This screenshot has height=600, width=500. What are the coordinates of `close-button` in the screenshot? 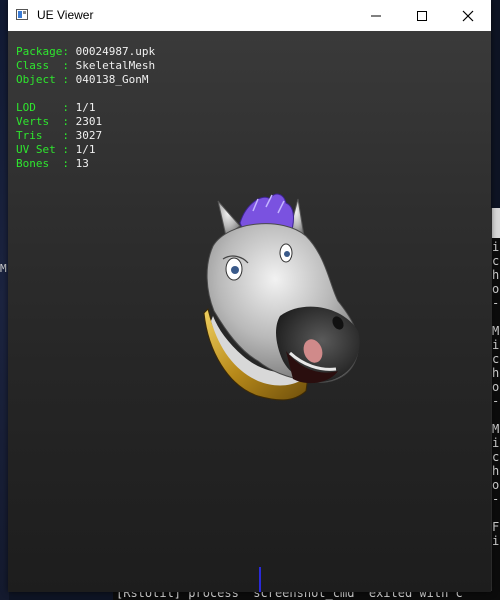 It's located at (468, 15).